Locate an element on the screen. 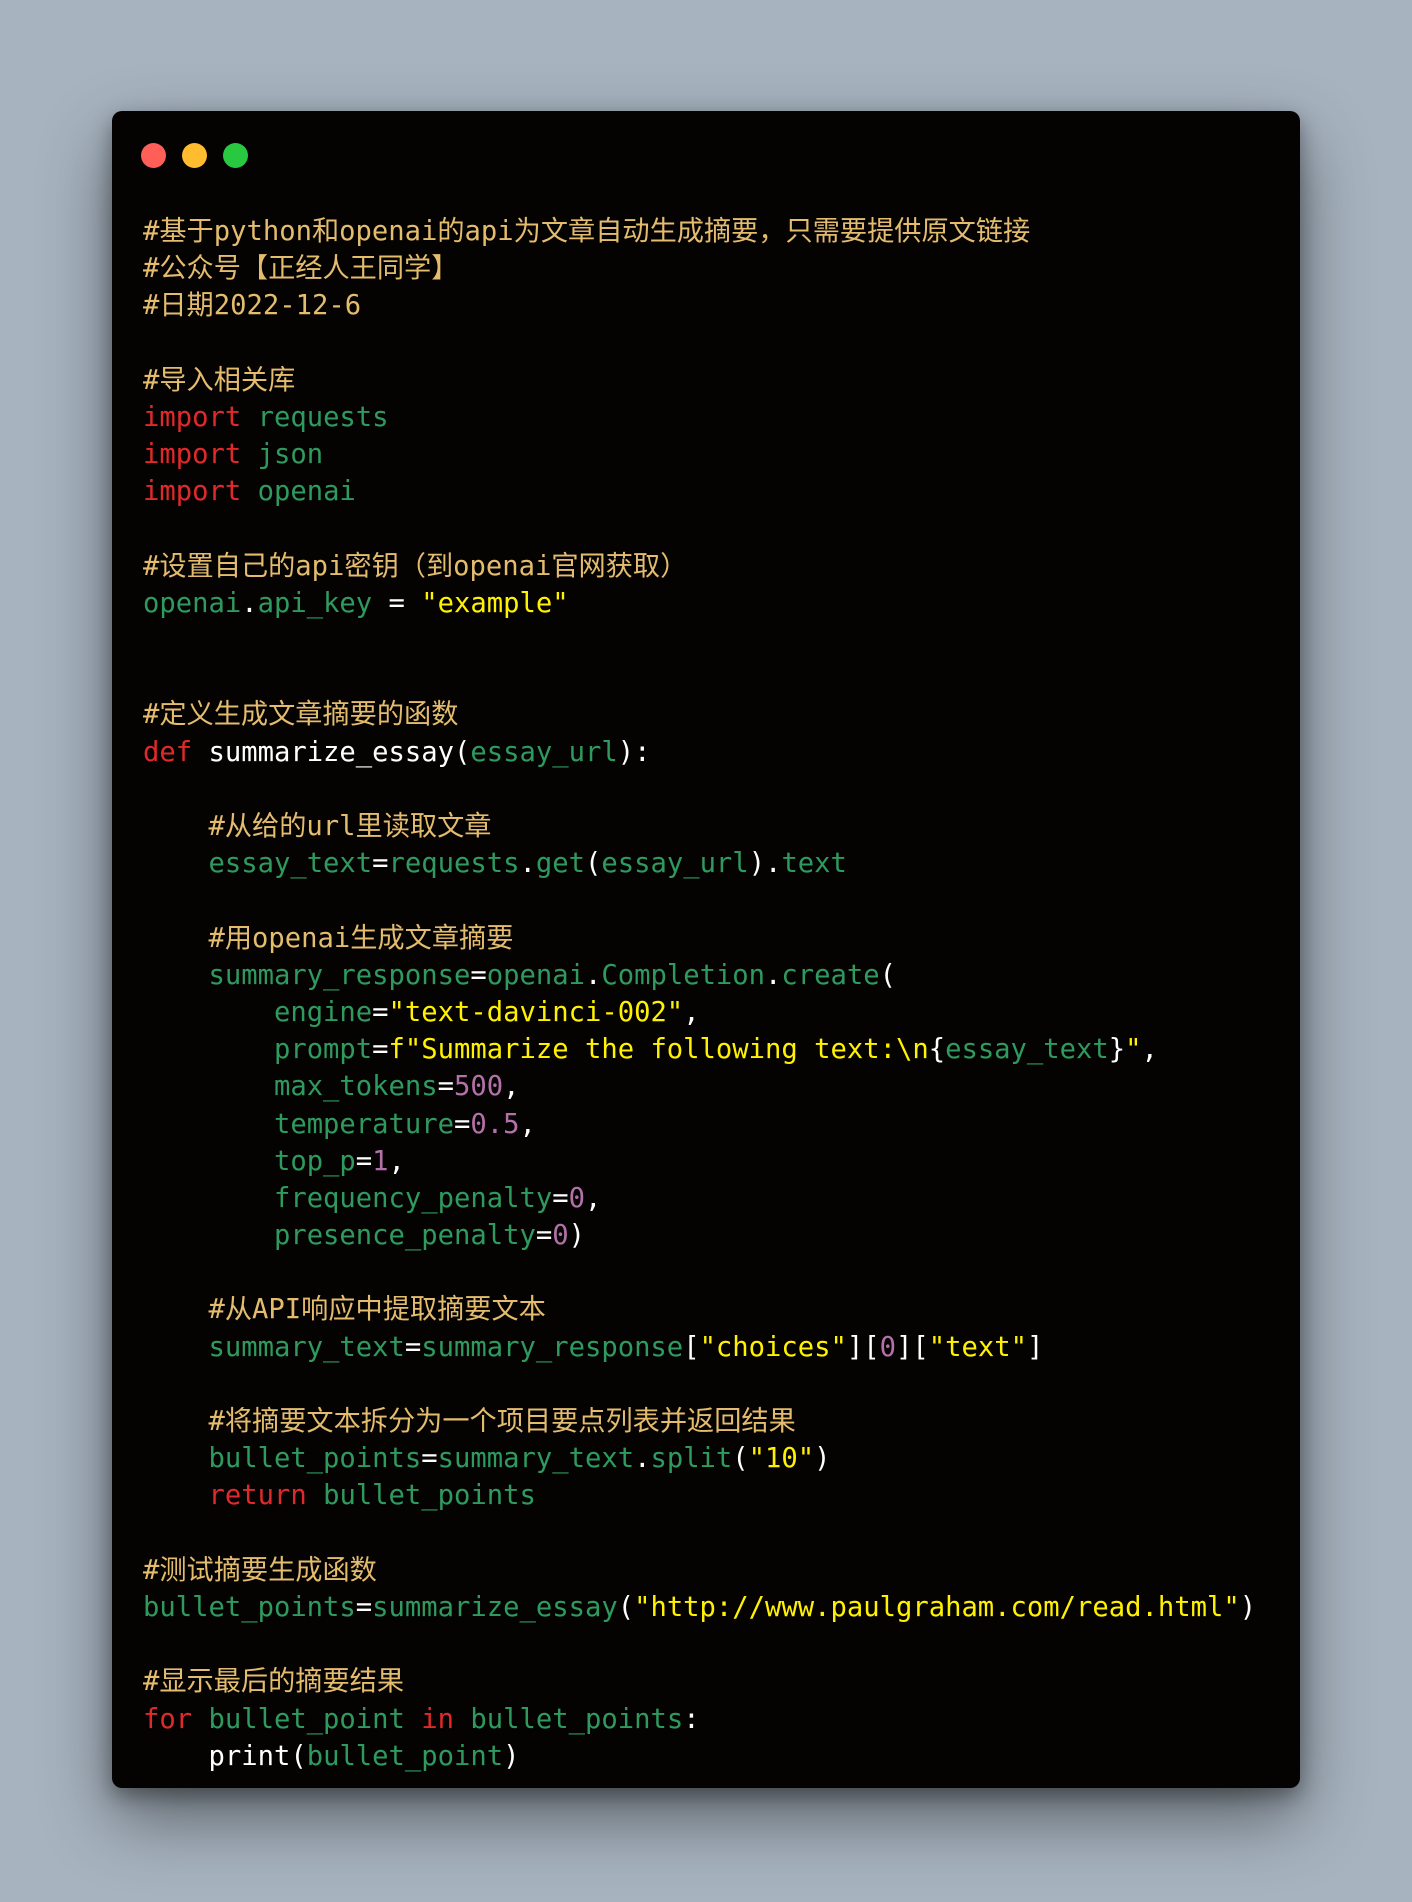 This screenshot has height=1902, width=1412. code-token-identifier: essay_text is located at coordinates (1027, 1050).